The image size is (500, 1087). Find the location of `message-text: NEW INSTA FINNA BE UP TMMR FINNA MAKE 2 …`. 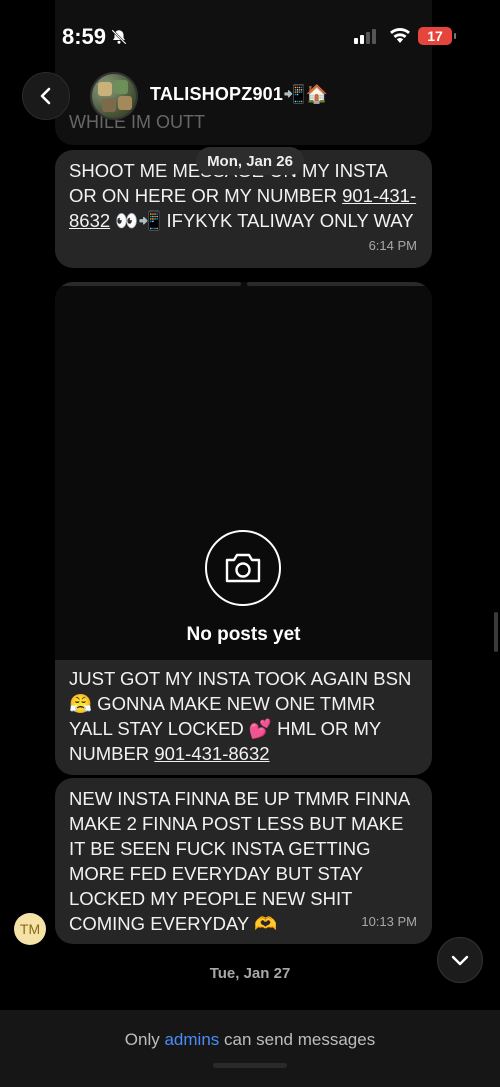

message-text: NEW INSTA FINNA BE UP TMMR FINNA MAKE 2 … is located at coordinates (239, 861).